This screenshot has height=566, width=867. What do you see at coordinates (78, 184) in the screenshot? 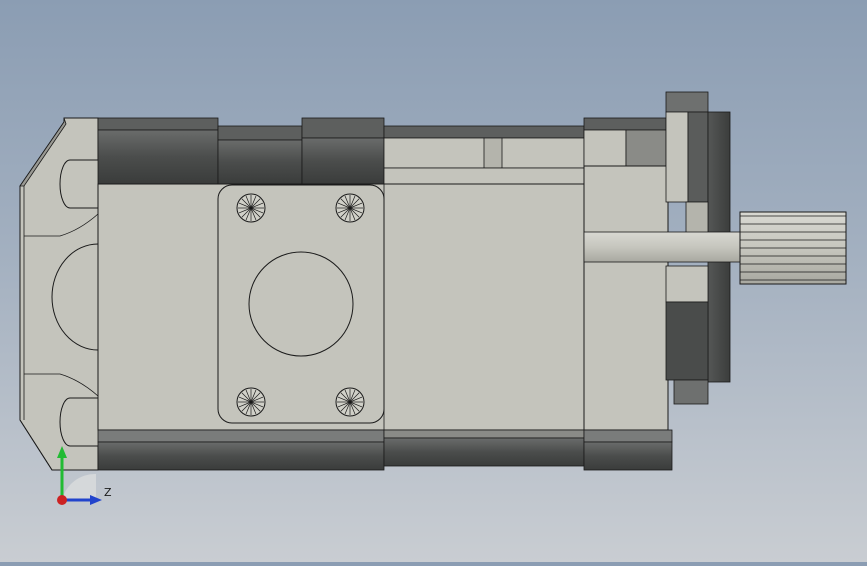
I see `top-bolt-boss` at bounding box center [78, 184].